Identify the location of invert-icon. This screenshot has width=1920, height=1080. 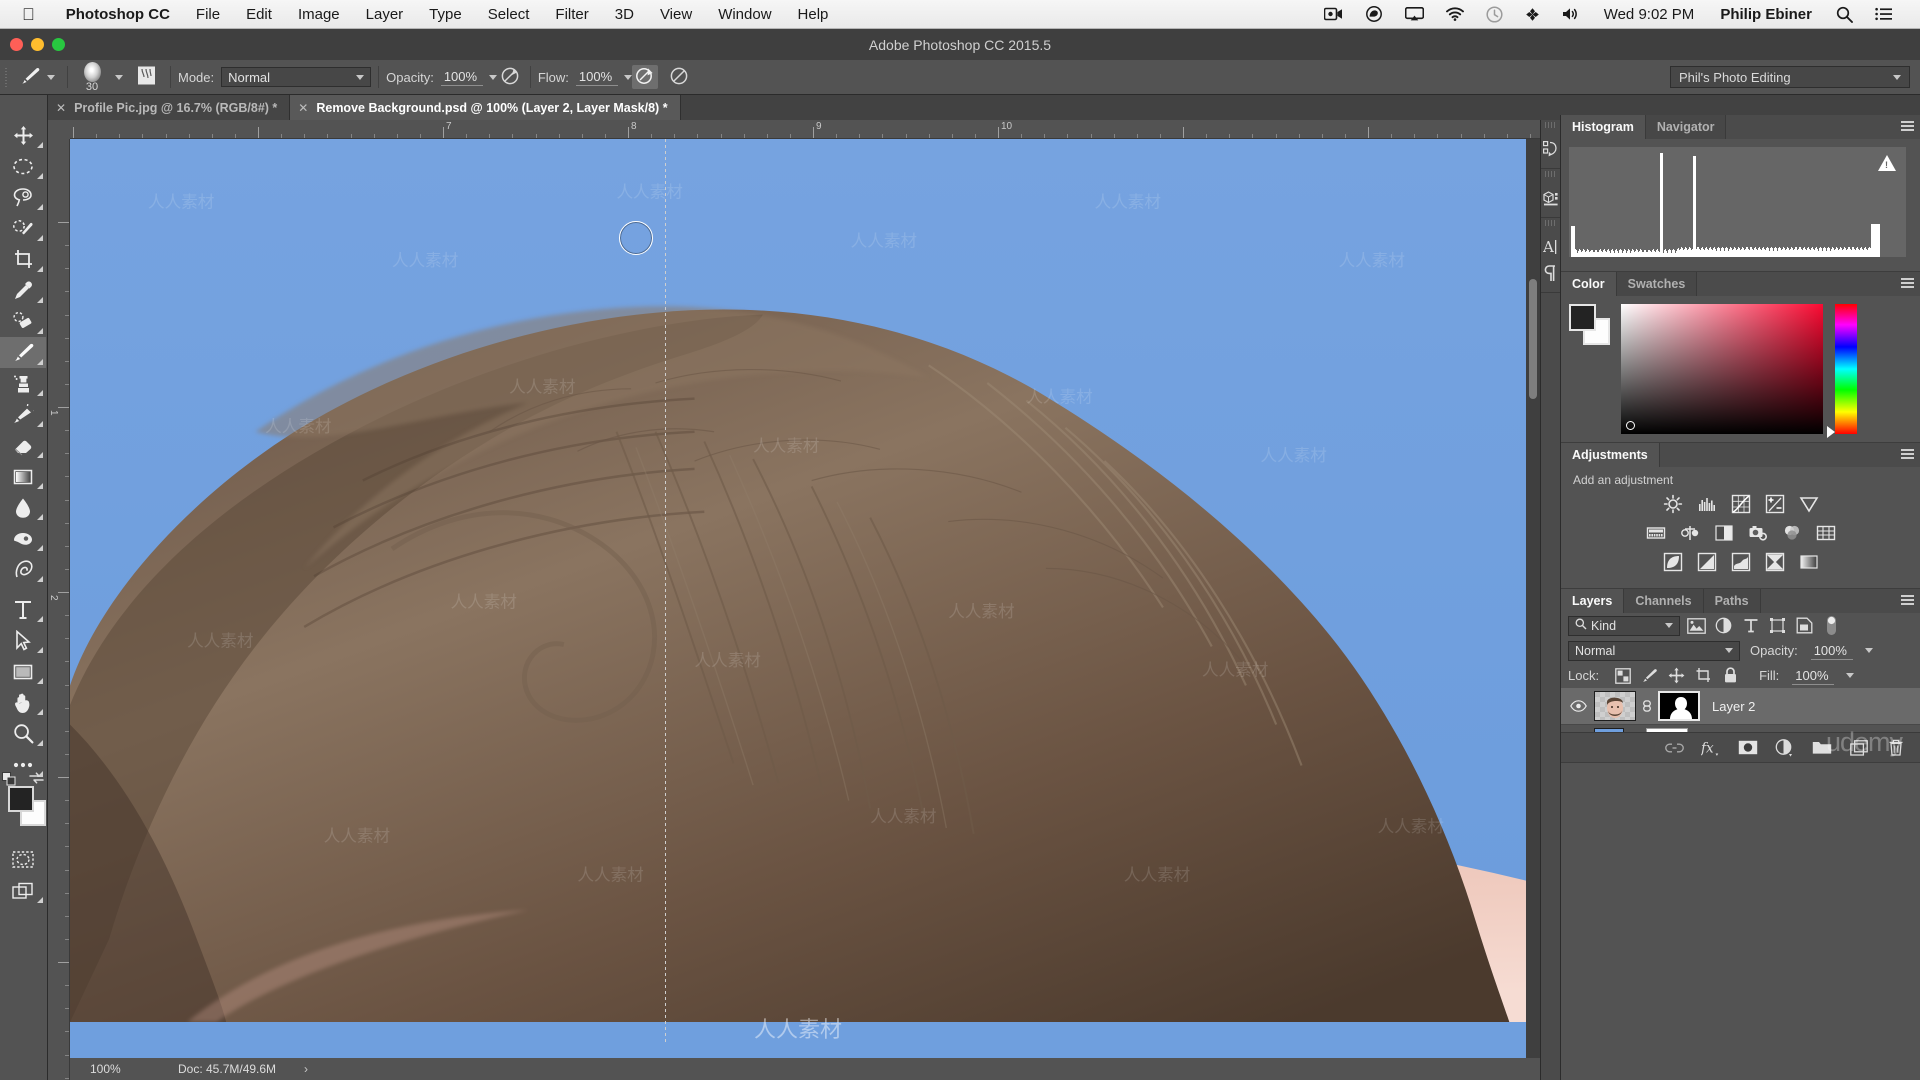
(1672, 561).